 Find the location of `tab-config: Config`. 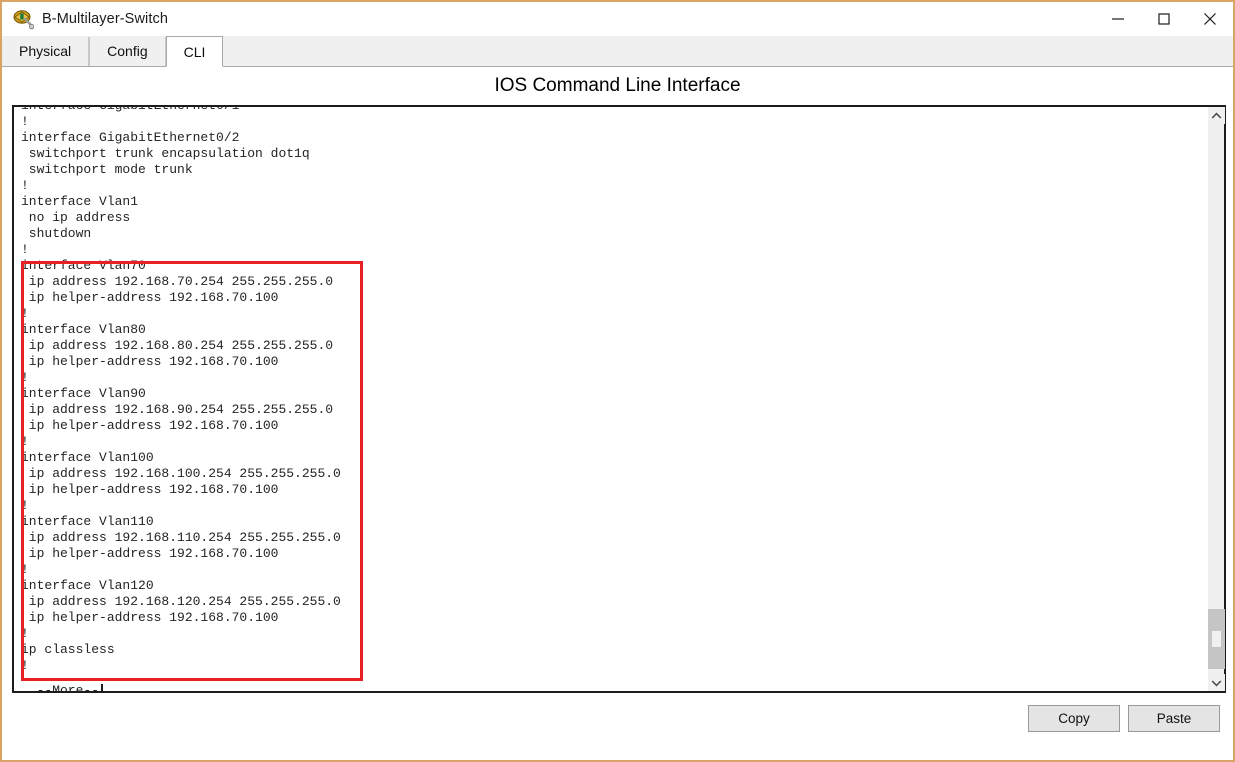

tab-config: Config is located at coordinates (127, 51).